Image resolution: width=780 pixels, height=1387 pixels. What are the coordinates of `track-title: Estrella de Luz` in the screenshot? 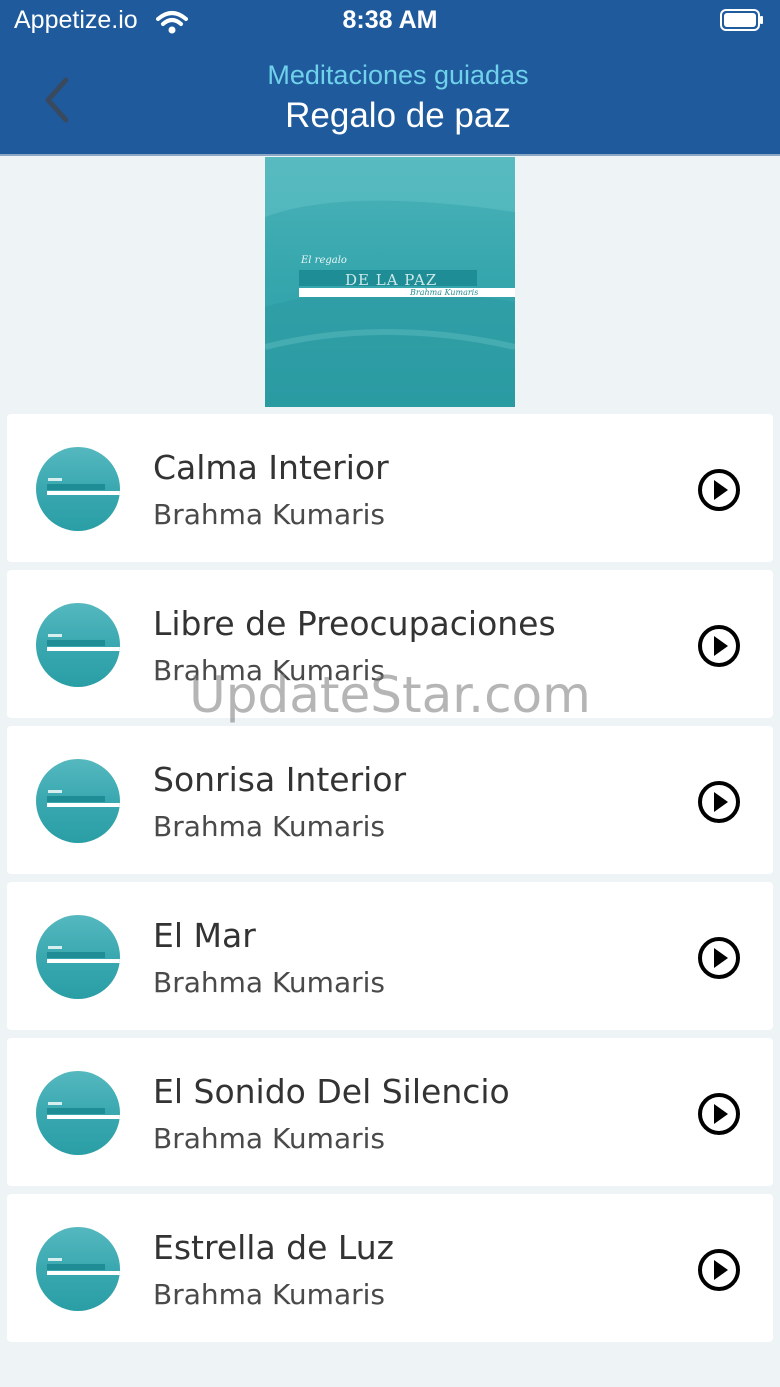 It's located at (273, 1247).